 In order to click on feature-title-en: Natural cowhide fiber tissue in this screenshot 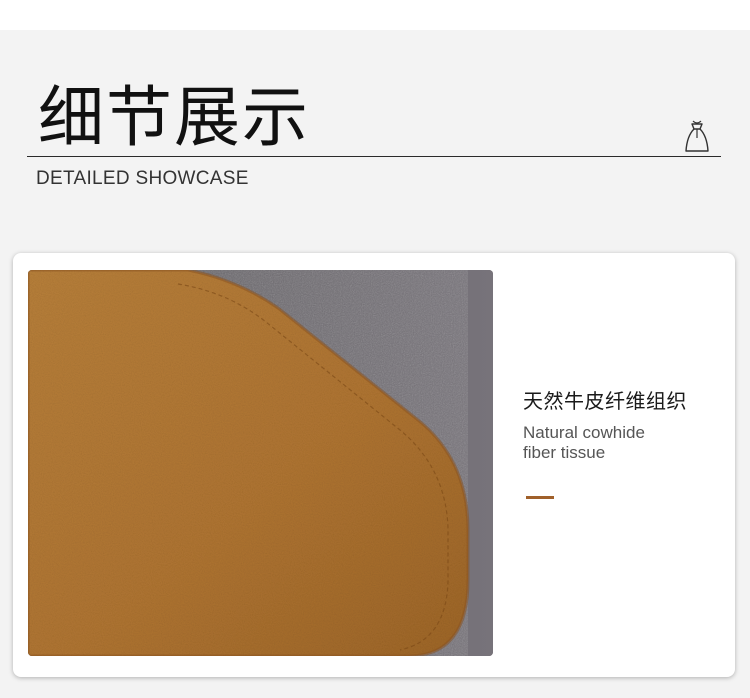, I will do `click(584, 443)`.